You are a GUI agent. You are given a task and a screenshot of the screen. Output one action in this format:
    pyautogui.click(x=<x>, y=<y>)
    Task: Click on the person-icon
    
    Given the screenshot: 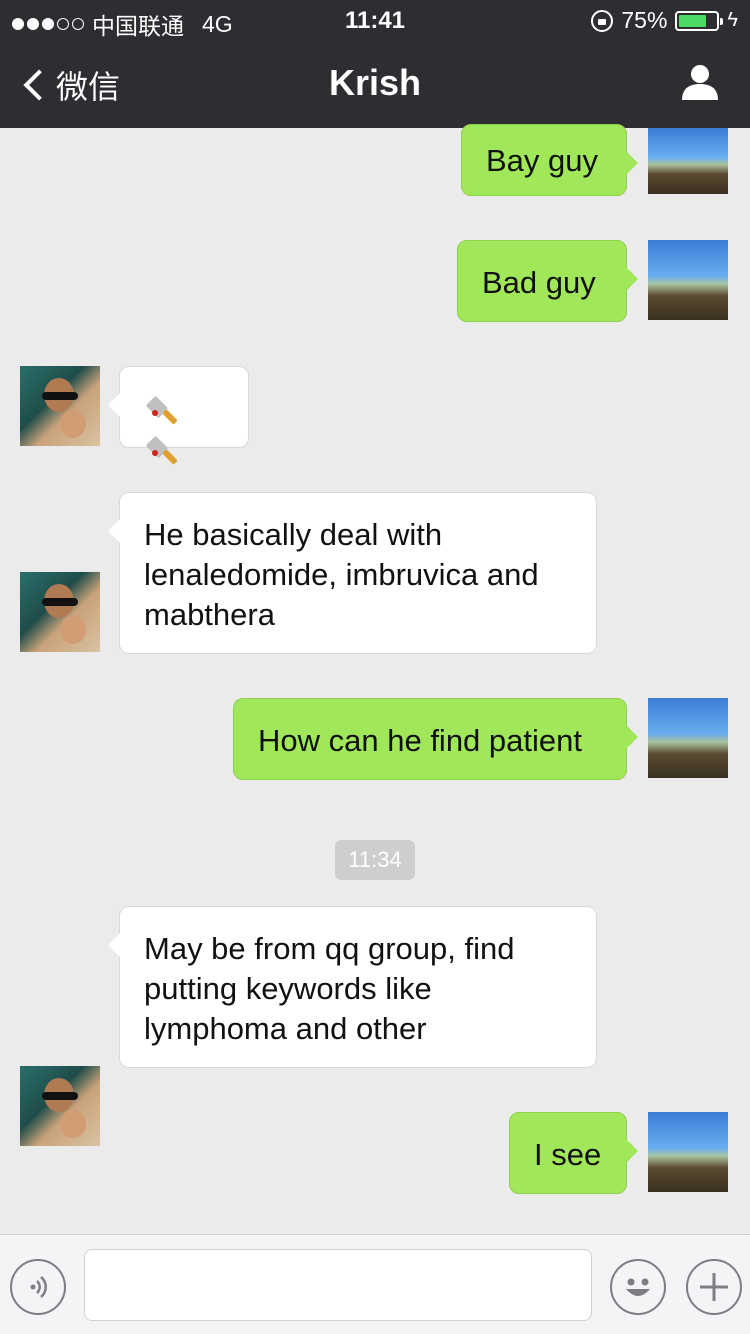 What is the action you would take?
    pyautogui.click(x=700, y=82)
    